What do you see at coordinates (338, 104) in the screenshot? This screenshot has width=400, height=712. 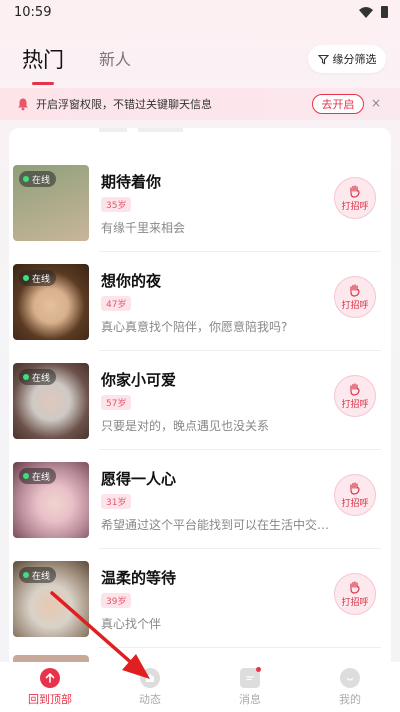 I see `enable-permission-button: 去开启` at bounding box center [338, 104].